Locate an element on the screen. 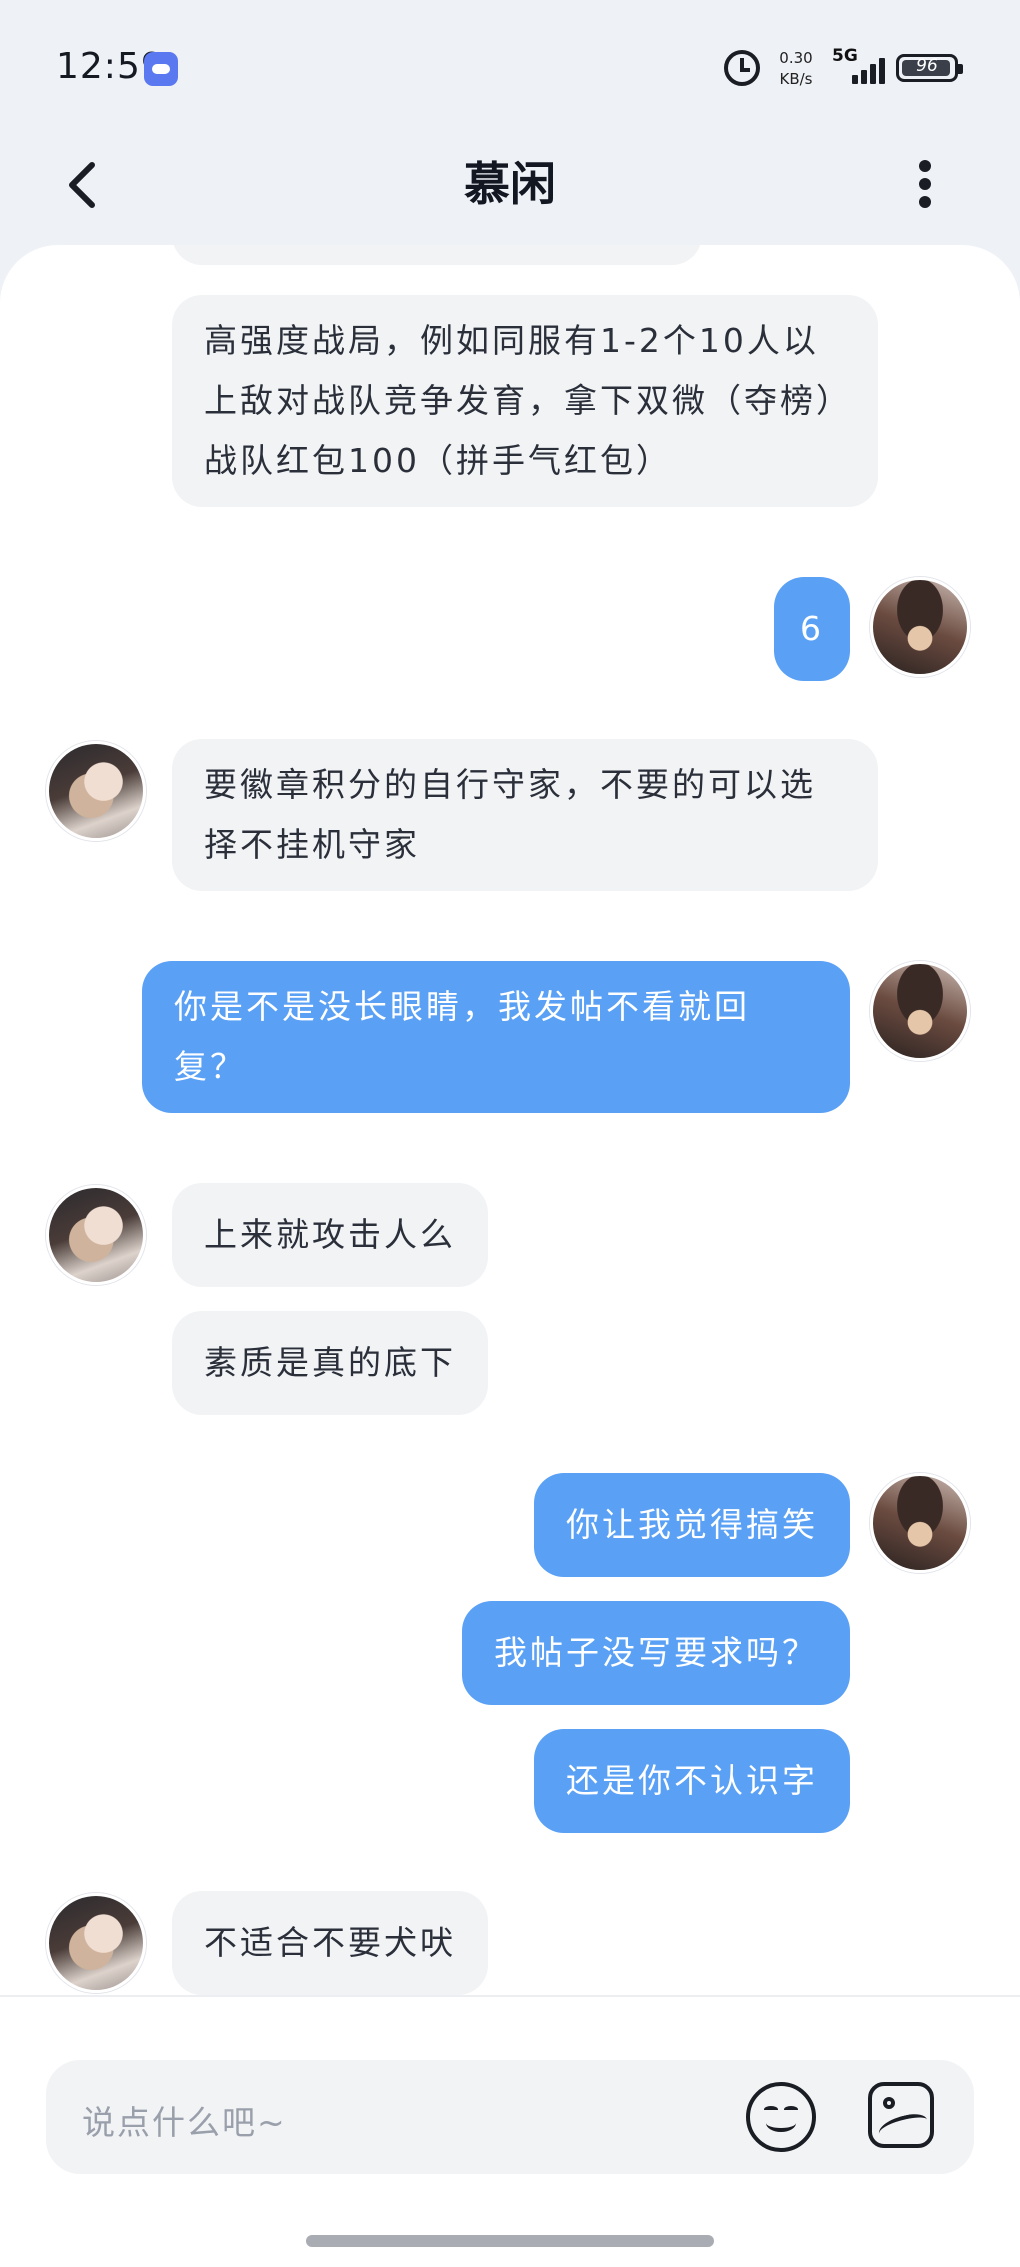 This screenshot has width=1020, height=2267. image-button is located at coordinates (901, 2115).